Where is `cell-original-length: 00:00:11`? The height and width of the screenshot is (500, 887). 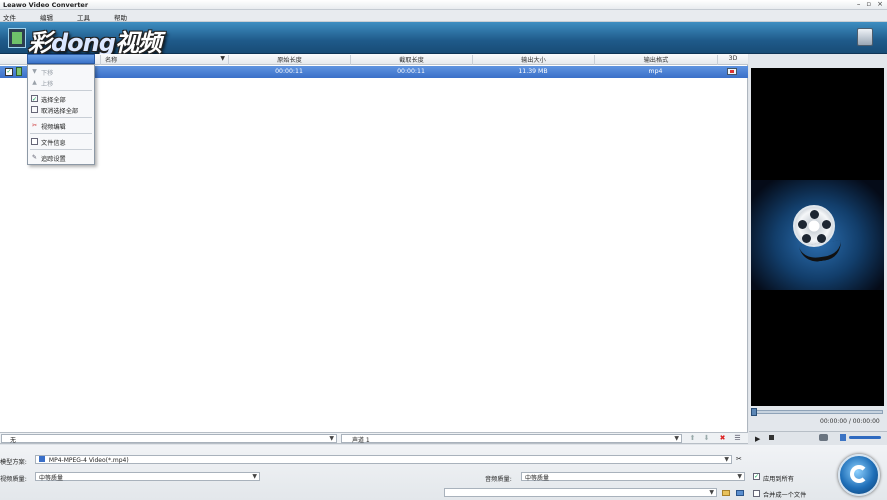
cell-original-length: 00:00:11 is located at coordinates (289, 71).